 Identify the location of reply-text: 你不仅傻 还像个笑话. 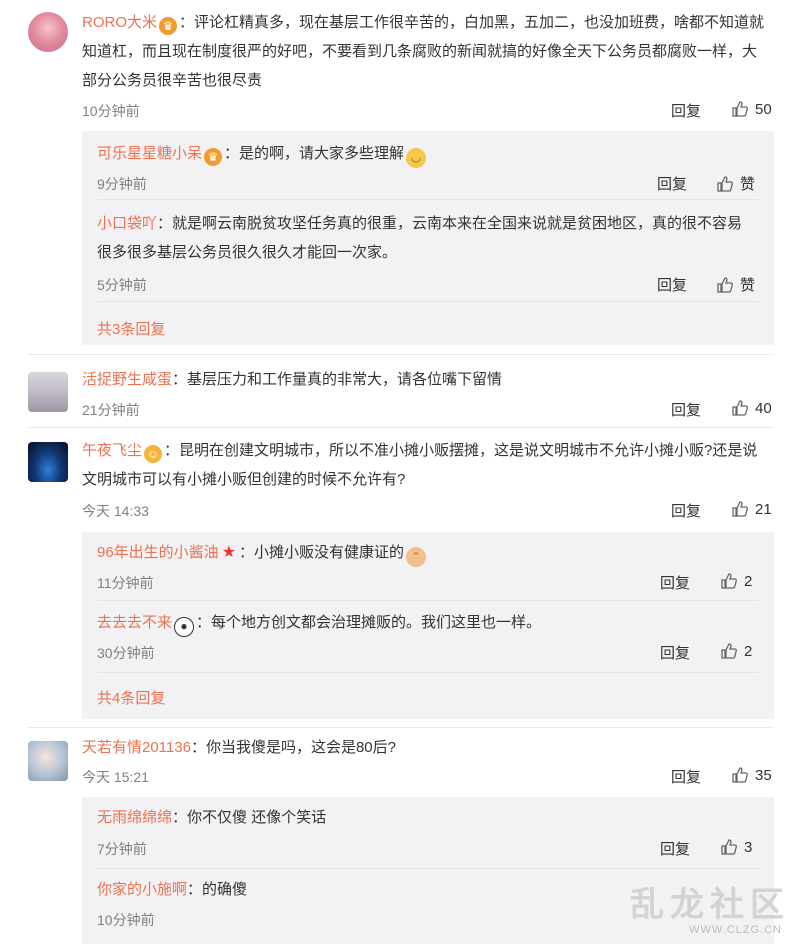
(257, 817).